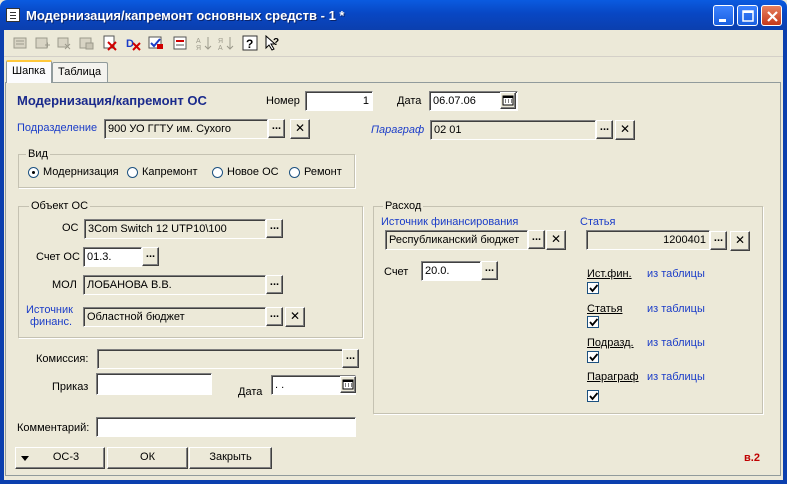 The width and height of the screenshot is (787, 484). What do you see at coordinates (613, 377) in the screenshot?
I see `flag-paragraph-label: Параграф` at bounding box center [613, 377].